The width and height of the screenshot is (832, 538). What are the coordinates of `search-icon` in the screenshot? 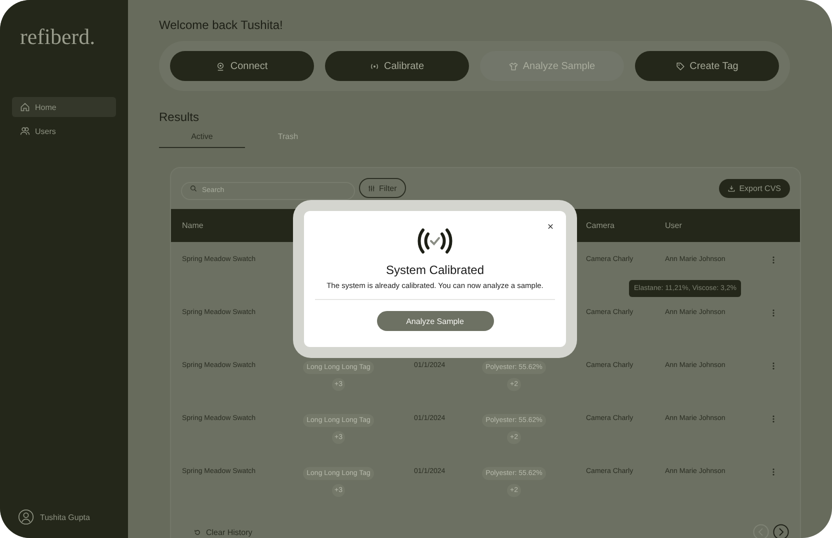 It's located at (193, 188).